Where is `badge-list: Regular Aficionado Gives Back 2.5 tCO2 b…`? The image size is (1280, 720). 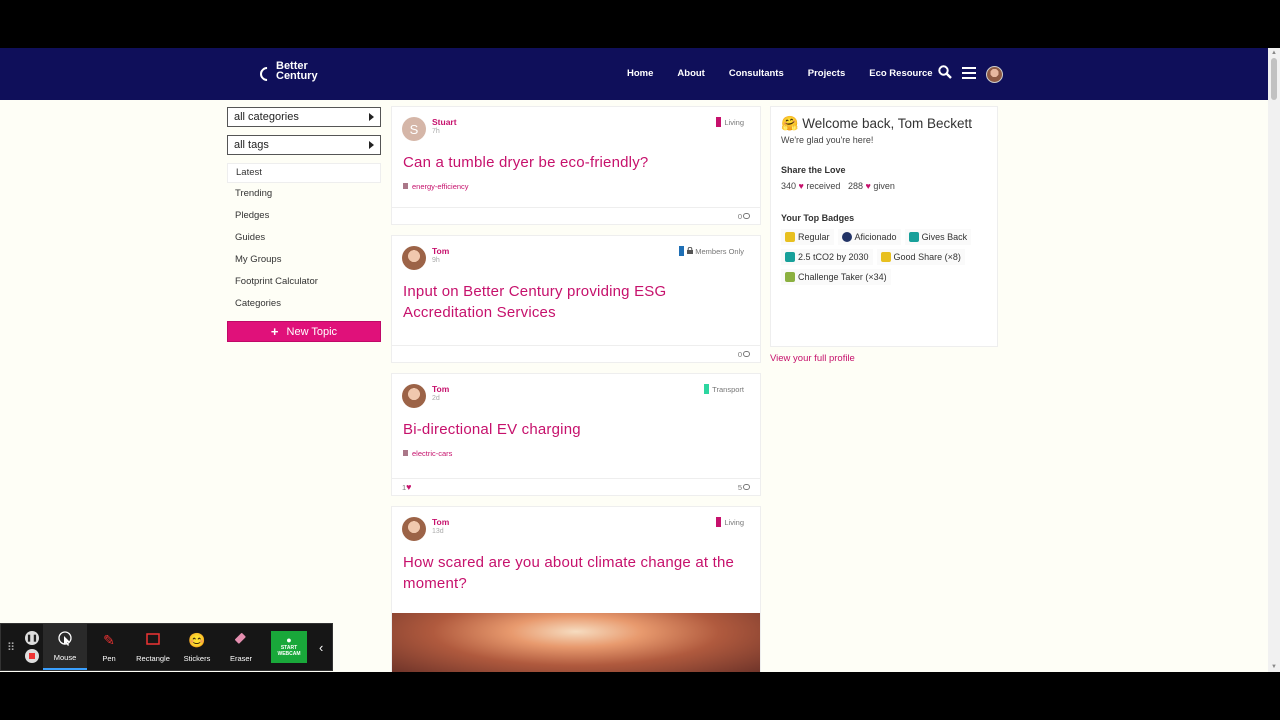 badge-list: Regular Aficionado Gives Back 2.5 tCO2 b… is located at coordinates (886, 259).